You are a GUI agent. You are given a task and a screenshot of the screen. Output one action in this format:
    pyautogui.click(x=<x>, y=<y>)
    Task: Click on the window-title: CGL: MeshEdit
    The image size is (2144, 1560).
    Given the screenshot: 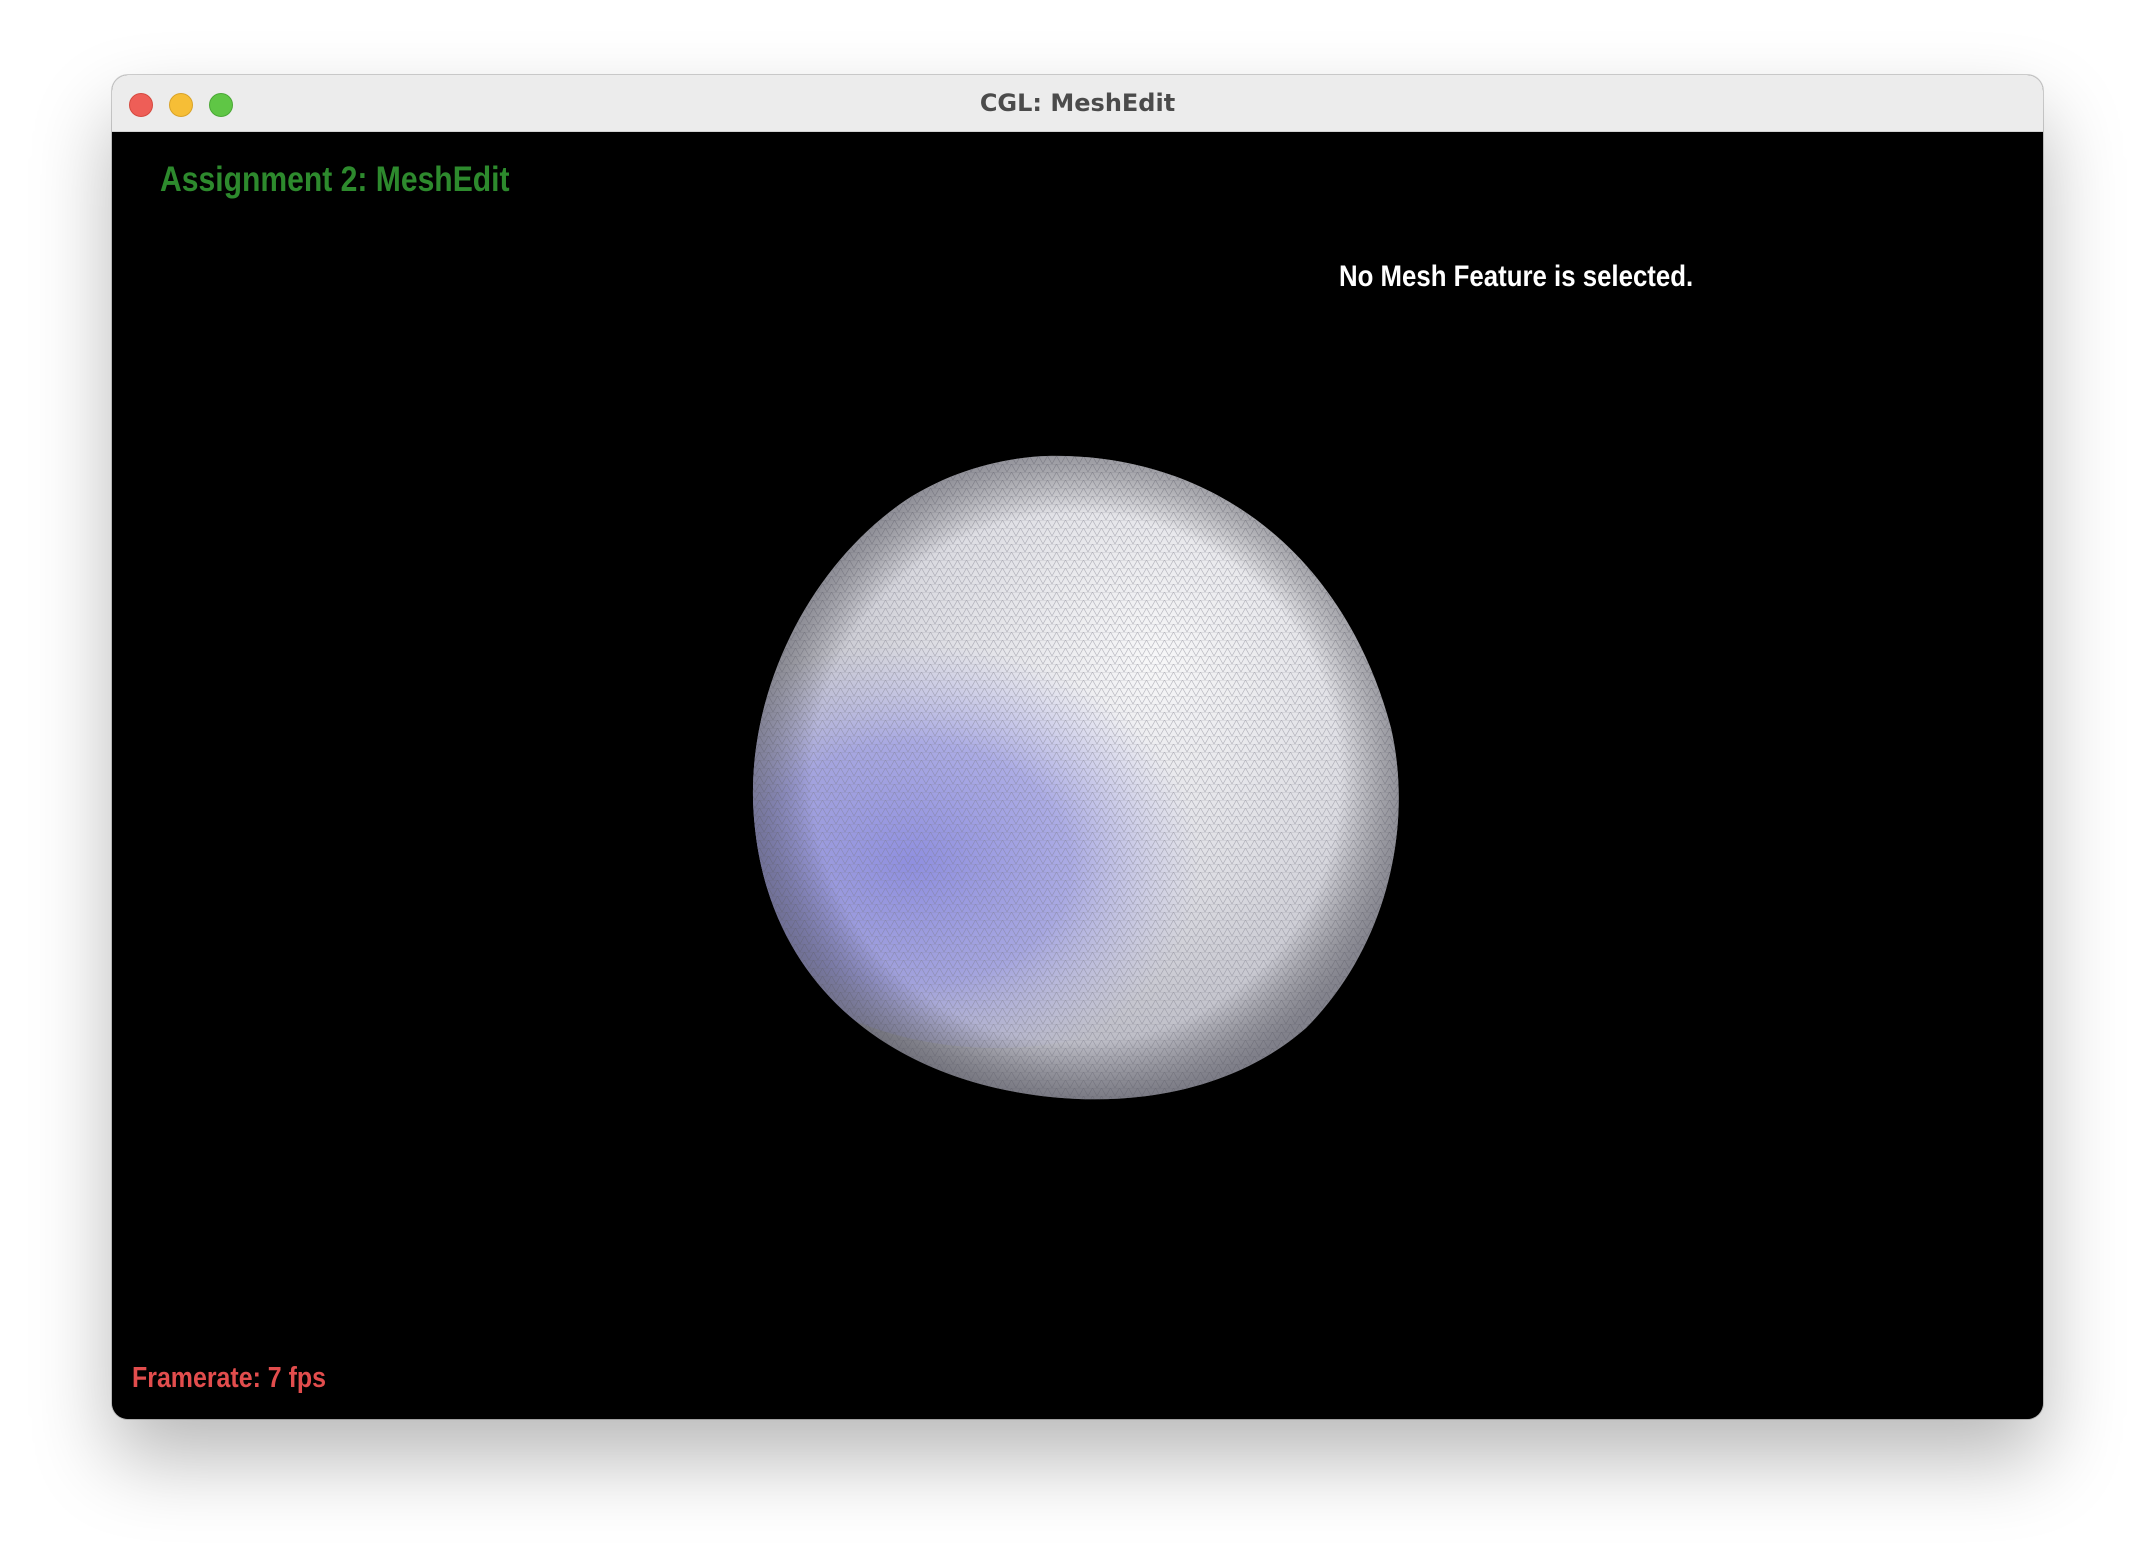 What is the action you would take?
    pyautogui.click(x=1077, y=103)
    